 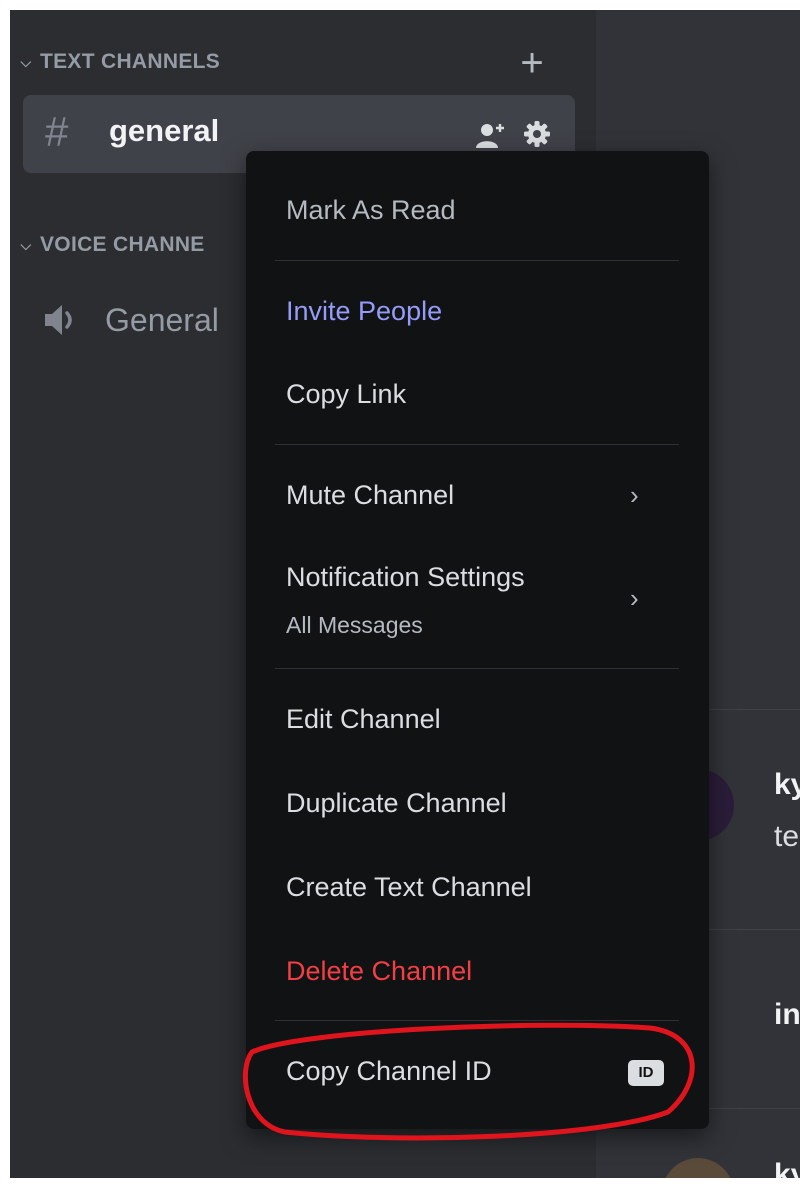 What do you see at coordinates (57, 131) in the screenshot?
I see `hash-icon: #` at bounding box center [57, 131].